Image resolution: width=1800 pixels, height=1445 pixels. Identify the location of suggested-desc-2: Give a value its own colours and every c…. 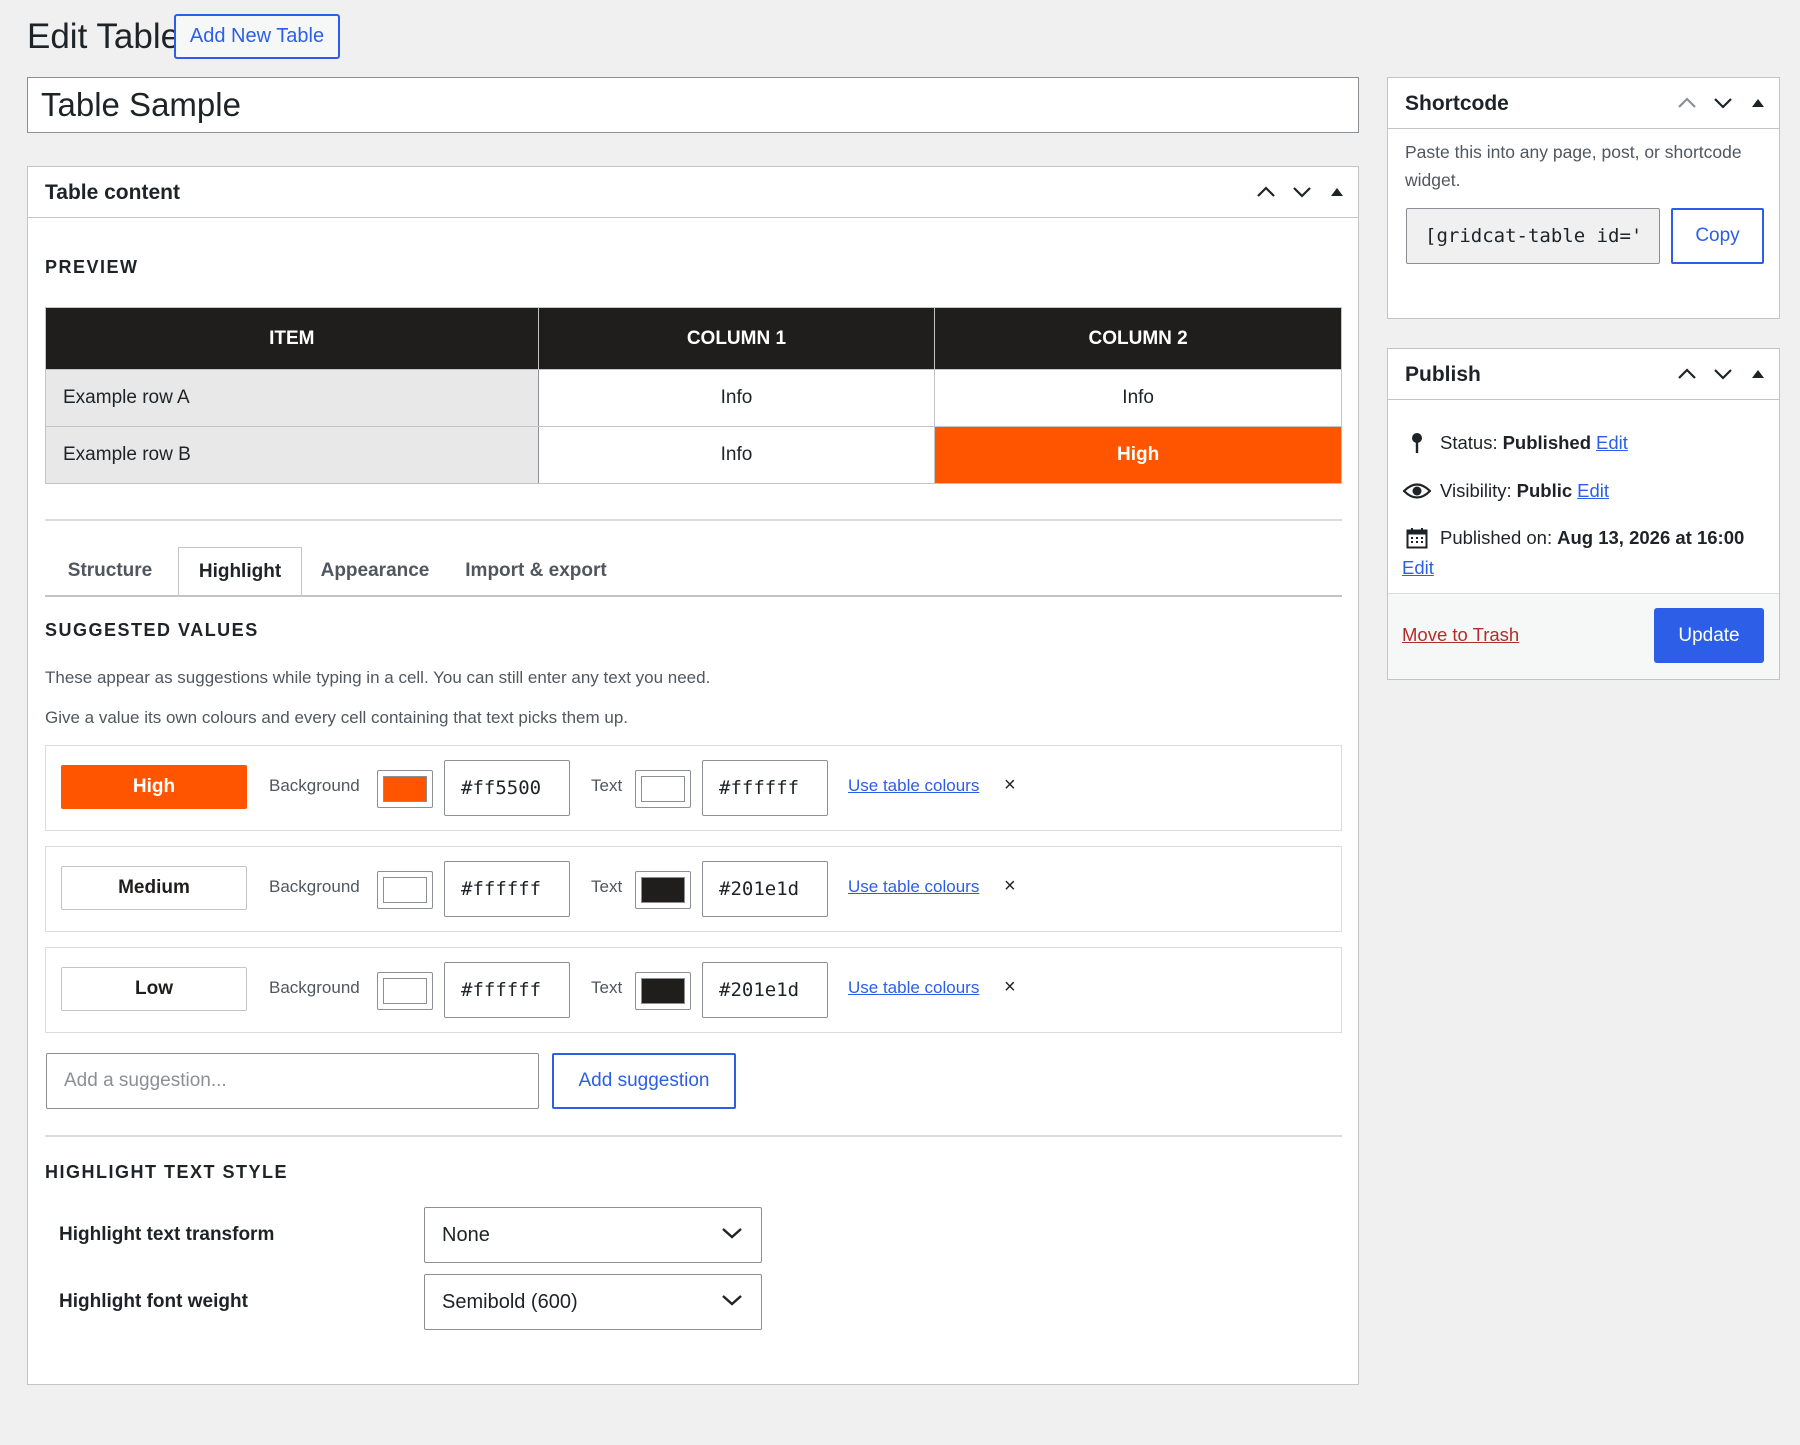
(337, 717).